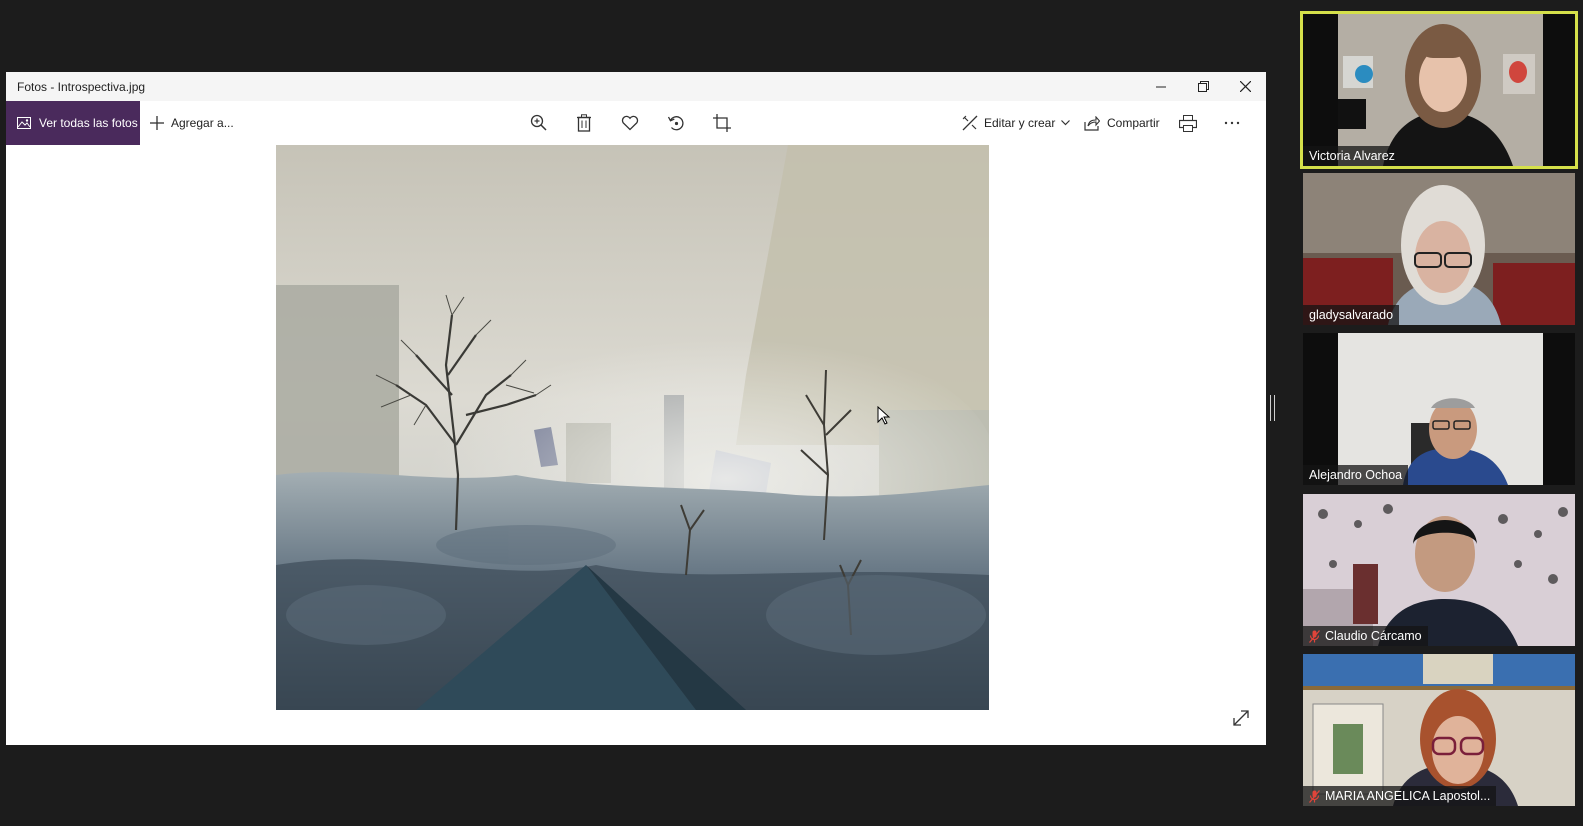  Describe the element at coordinates (88, 123) in the screenshot. I see `view-all-photos-label: Ver todas las fotos` at that location.